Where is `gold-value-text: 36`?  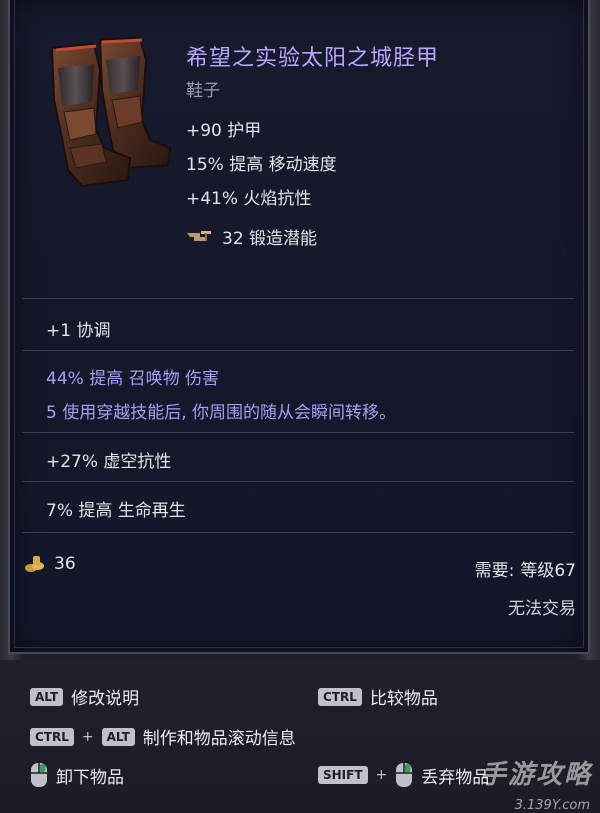
gold-value-text: 36 is located at coordinates (65, 564).